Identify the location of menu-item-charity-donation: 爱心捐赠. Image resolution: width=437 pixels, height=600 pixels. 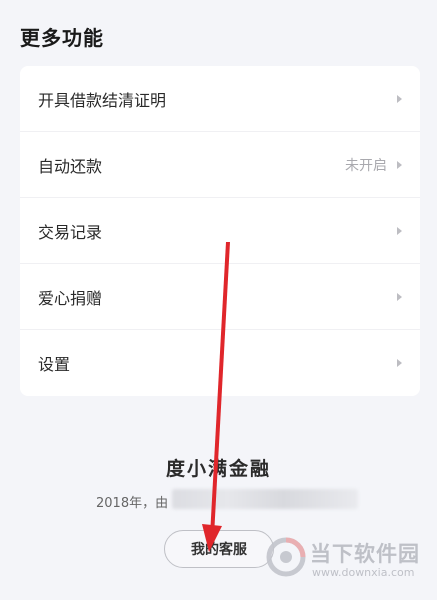
(220, 297).